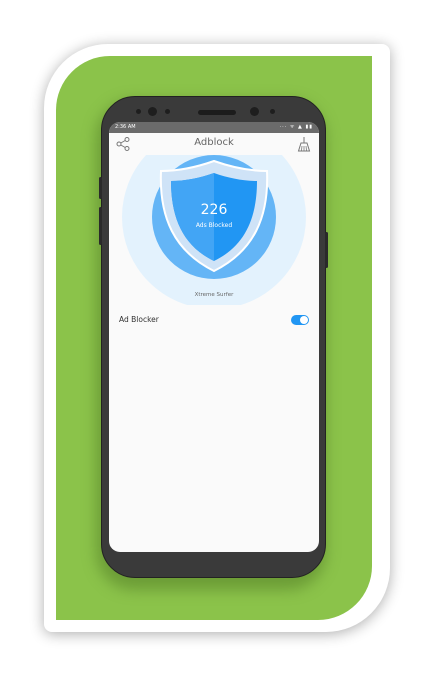 The image size is (427, 677). I want to click on app-title: Adblock, so click(214, 142).